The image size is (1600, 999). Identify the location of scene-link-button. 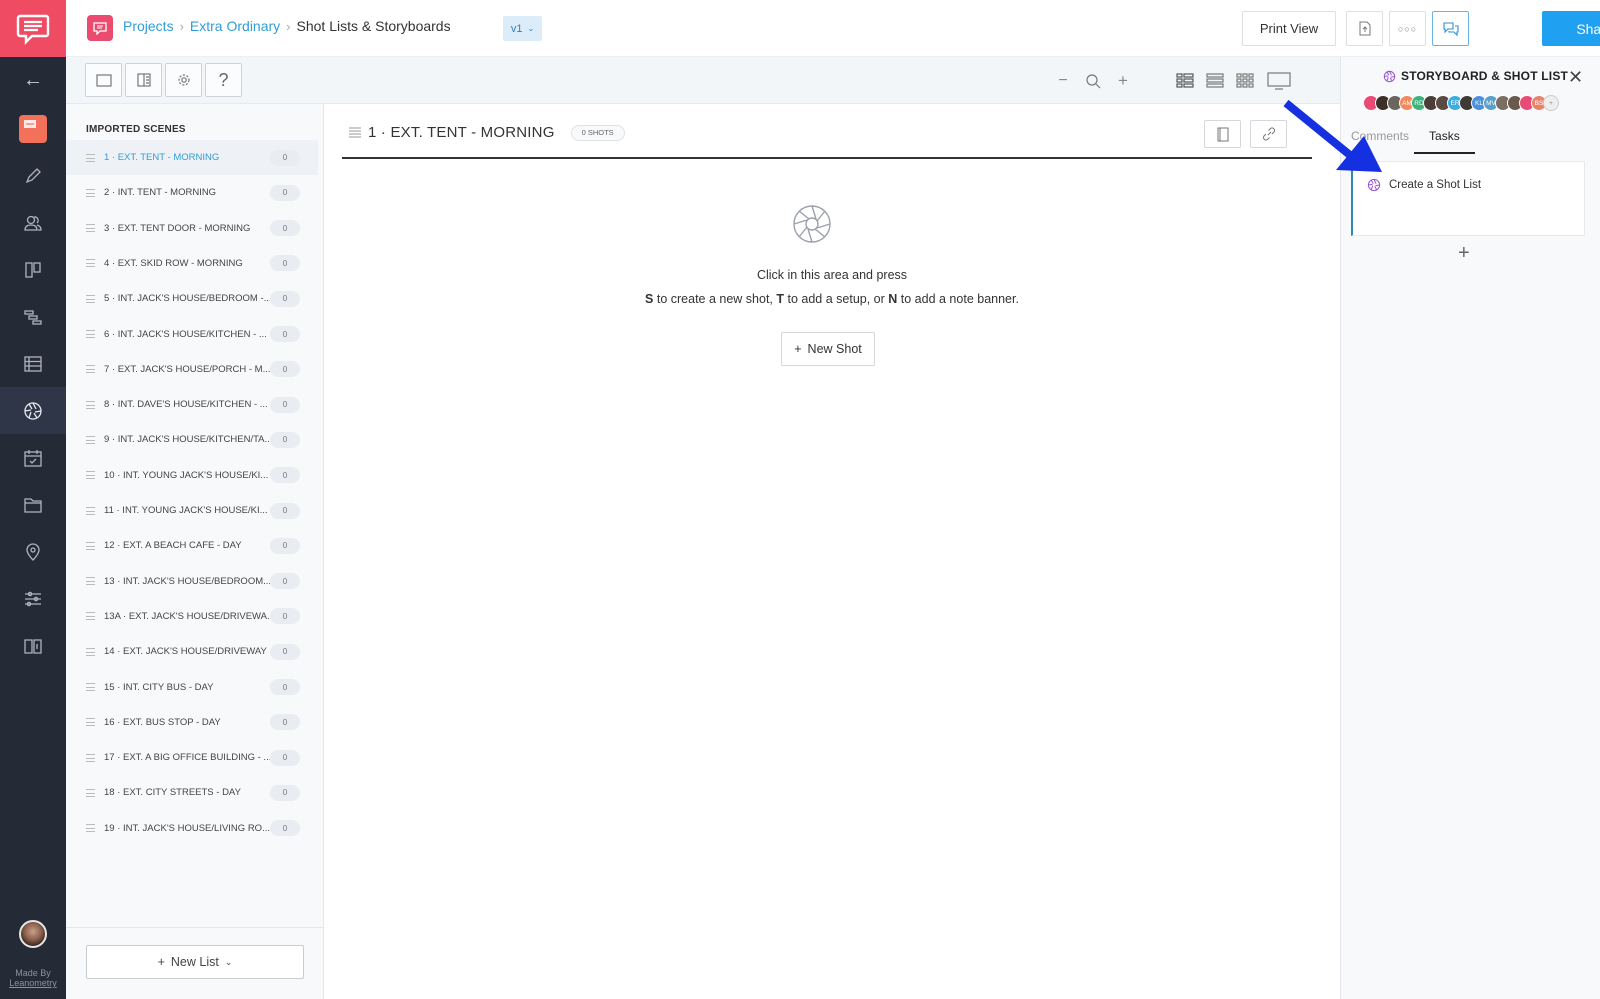
(1268, 134).